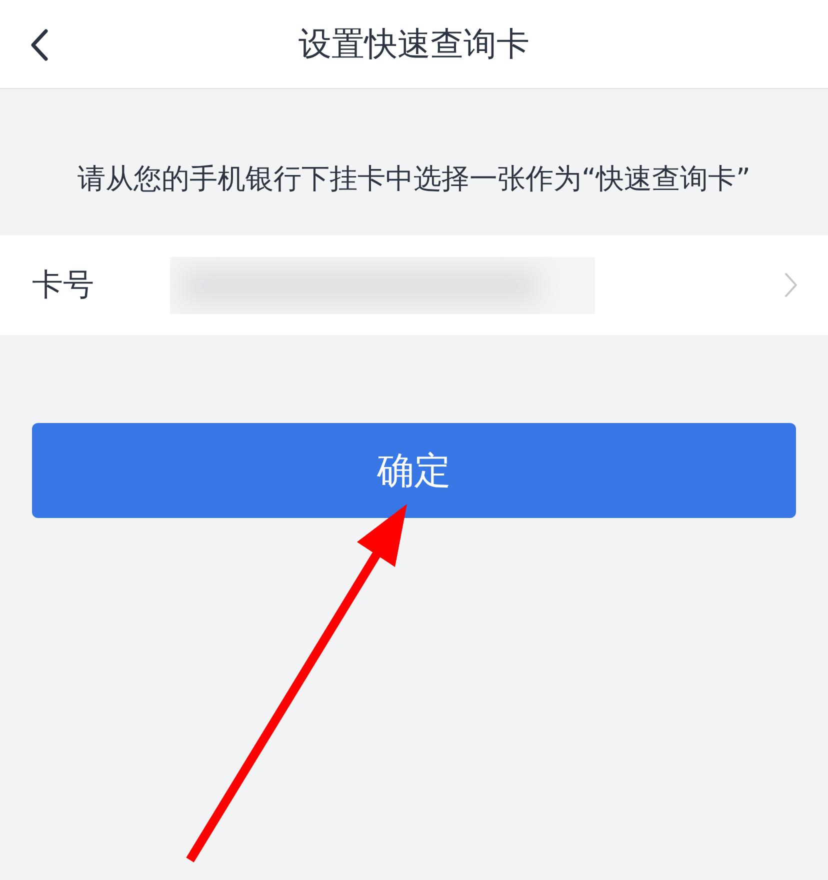  Describe the element at coordinates (413, 179) in the screenshot. I see `instruction-text: 请从您的手机银行下挂卡中选择一张作为“快速查询卡”` at that location.